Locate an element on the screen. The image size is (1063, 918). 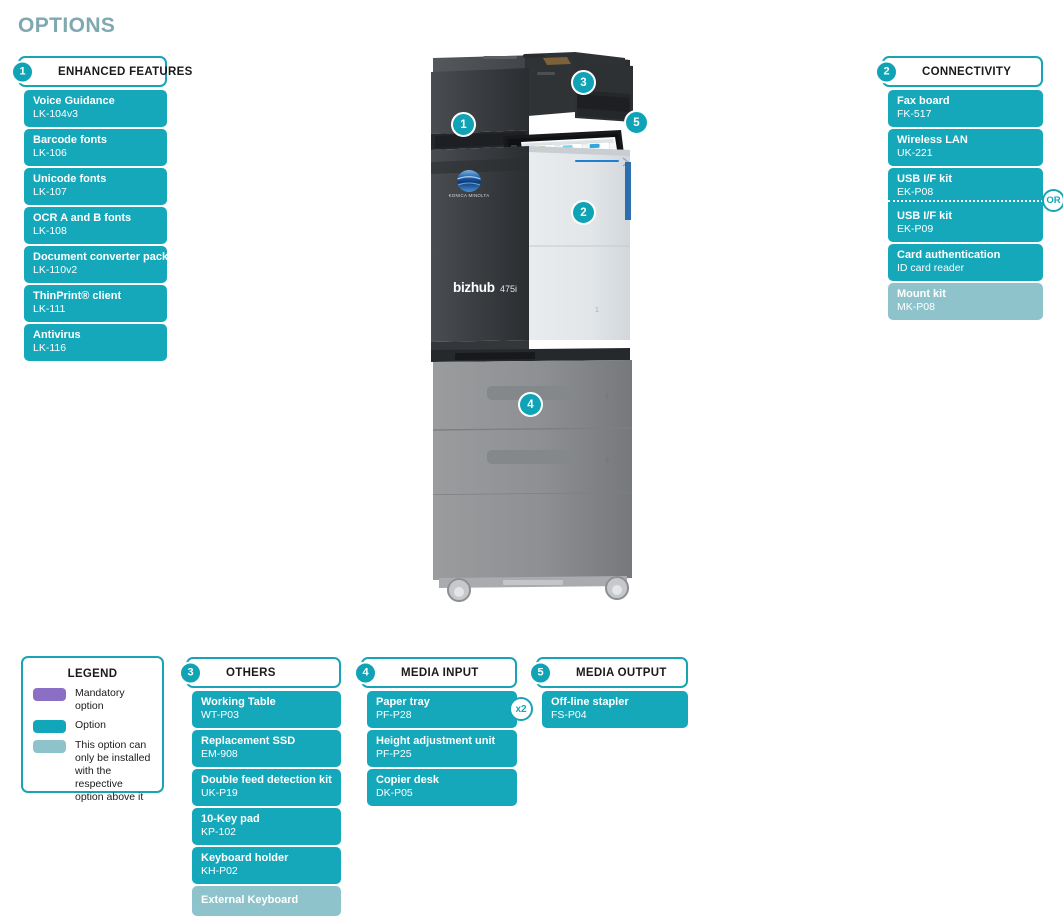
option-item: Keyboard holder KH-P02 is located at coordinates (266, 865).